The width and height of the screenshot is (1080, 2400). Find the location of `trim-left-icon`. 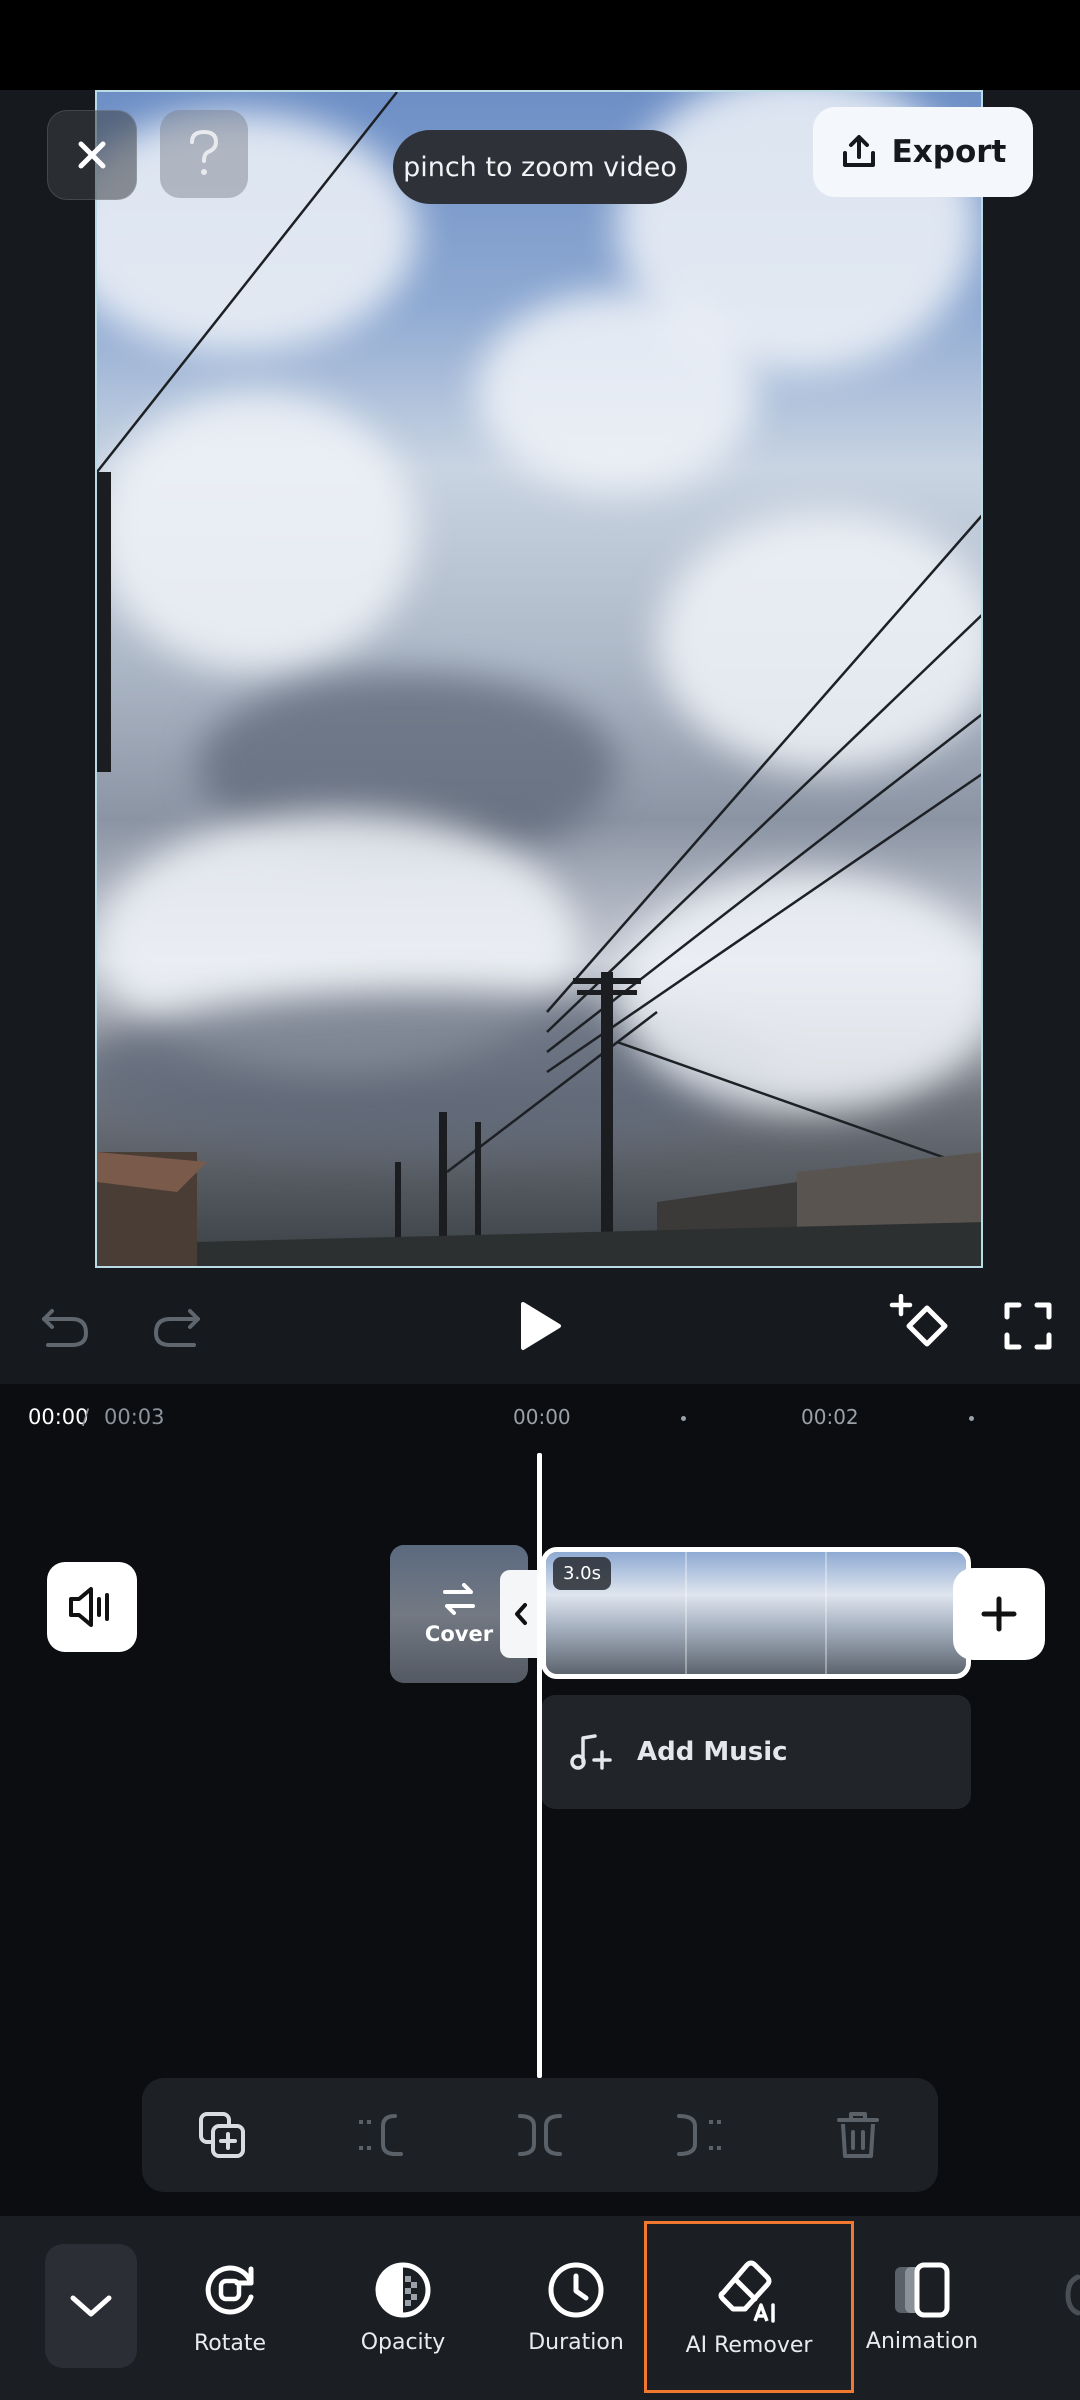

trim-left-icon is located at coordinates (380, 2135).